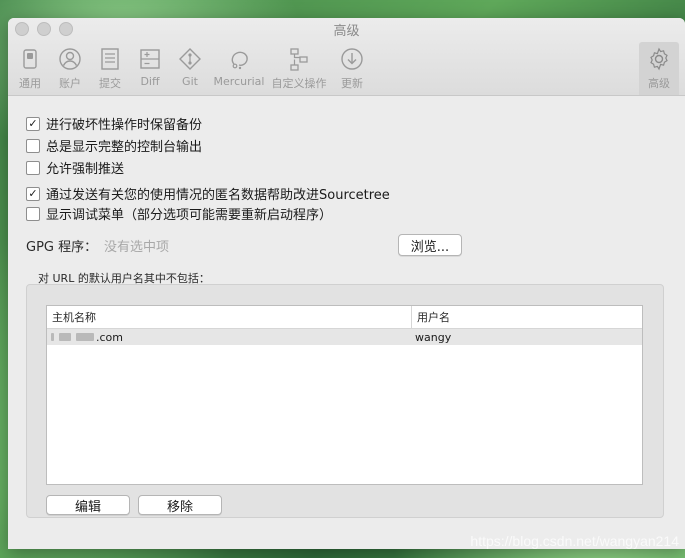  I want to click on checkbox-debug-menu, so click(33, 213).